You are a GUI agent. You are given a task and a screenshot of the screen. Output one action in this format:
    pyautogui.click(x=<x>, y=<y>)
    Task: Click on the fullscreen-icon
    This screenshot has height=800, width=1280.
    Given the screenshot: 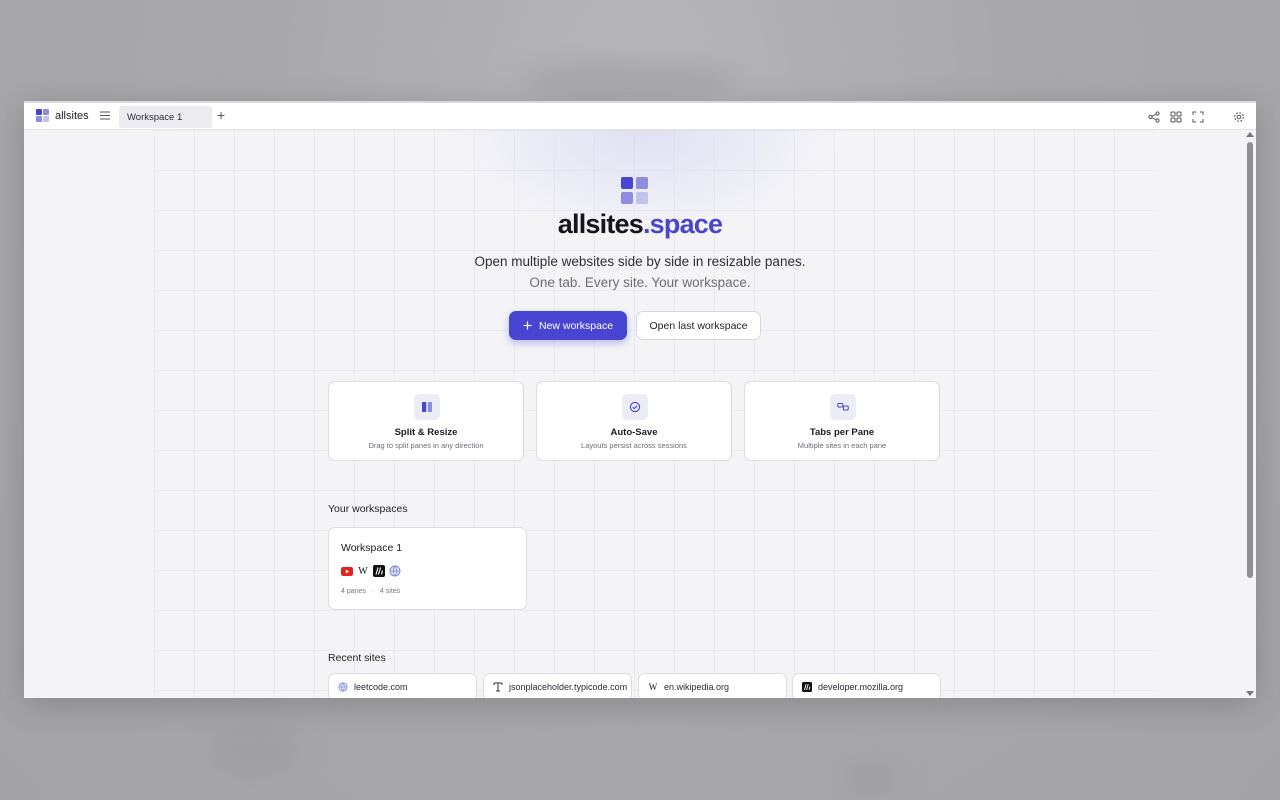 What is the action you would take?
    pyautogui.click(x=1198, y=117)
    